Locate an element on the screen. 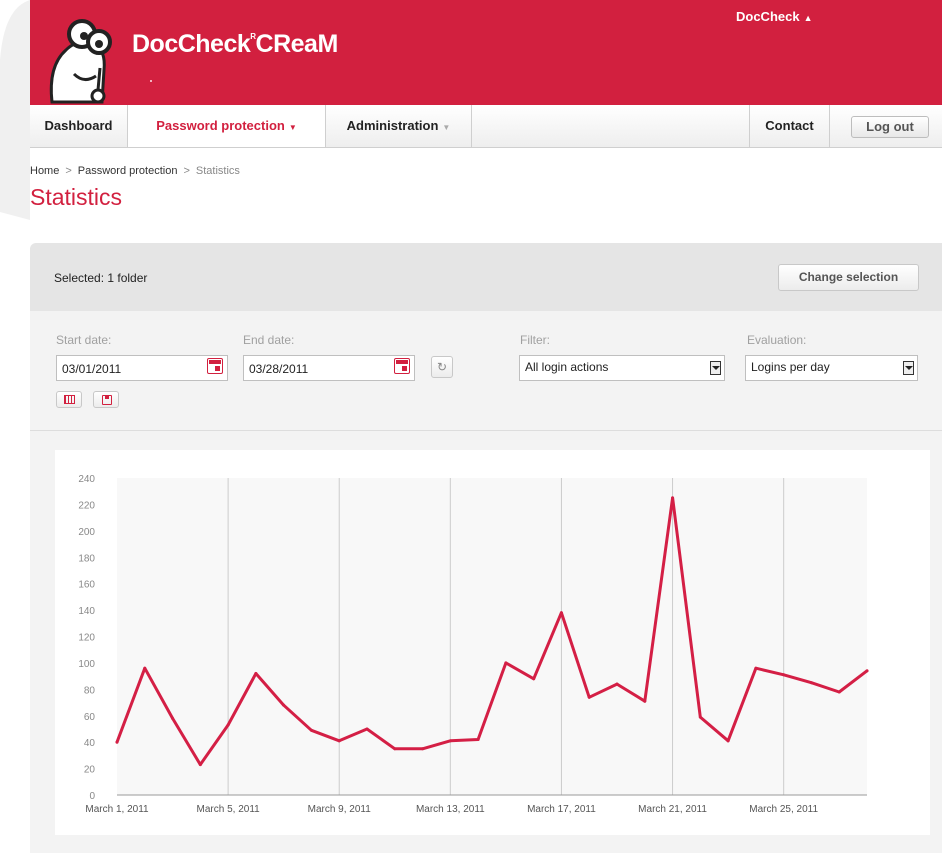 This screenshot has width=942, height=853. x-tick-label: March 1, 2011 is located at coordinates (117, 809).